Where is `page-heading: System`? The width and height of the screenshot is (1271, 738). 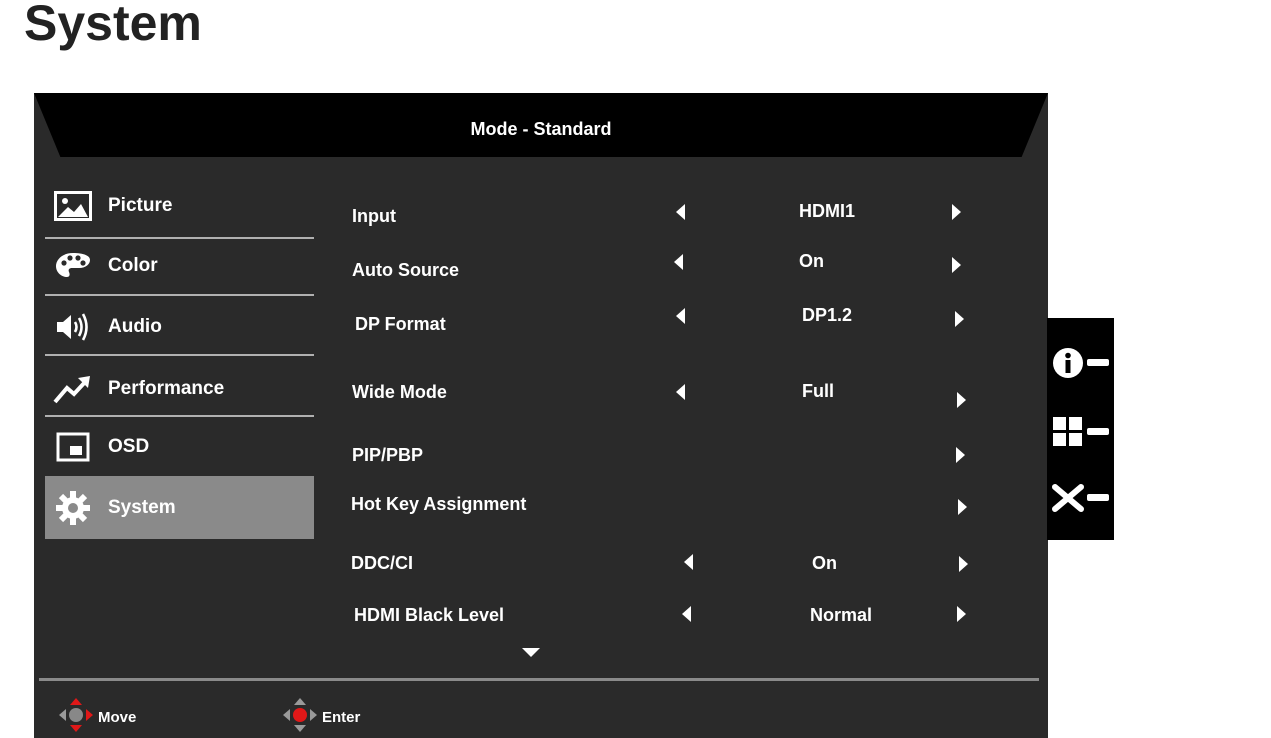
page-heading: System is located at coordinates (113, 25).